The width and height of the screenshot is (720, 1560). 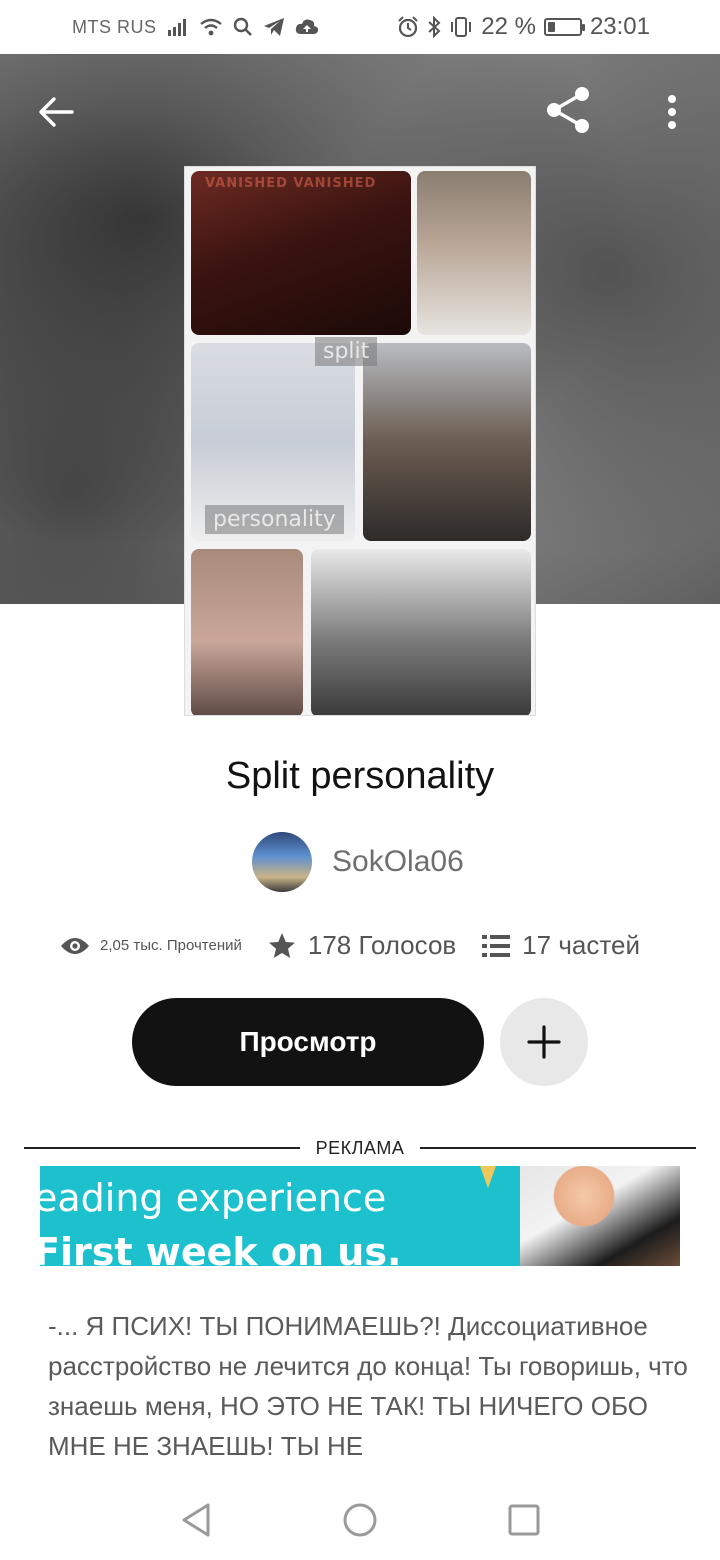 I want to click on carrier-name: MTS RUS, so click(x=114, y=26).